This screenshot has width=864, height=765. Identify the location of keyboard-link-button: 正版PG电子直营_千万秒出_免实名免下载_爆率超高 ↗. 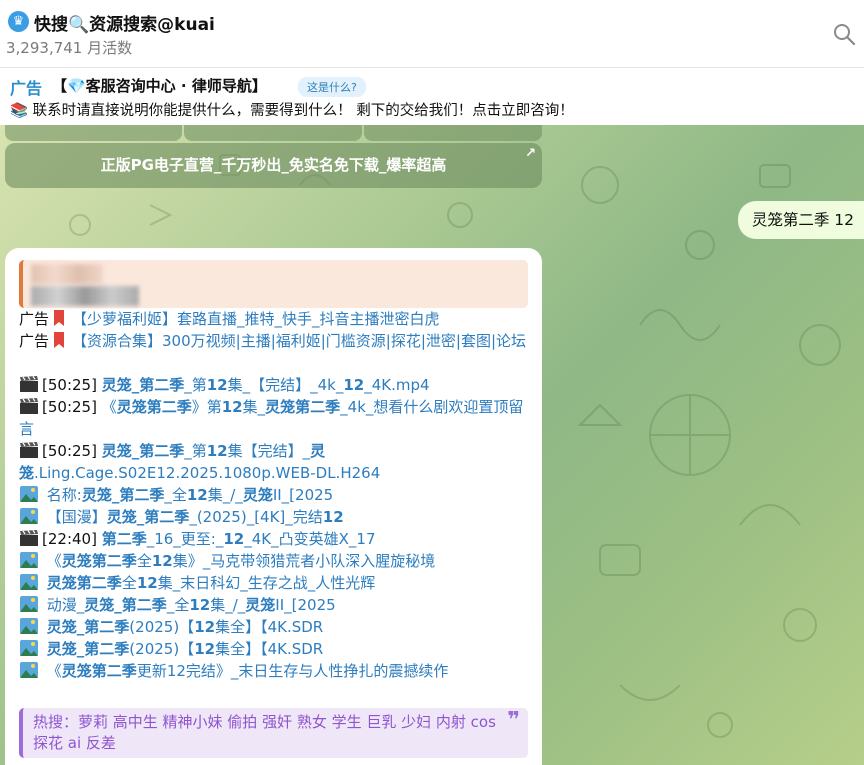
(273, 165).